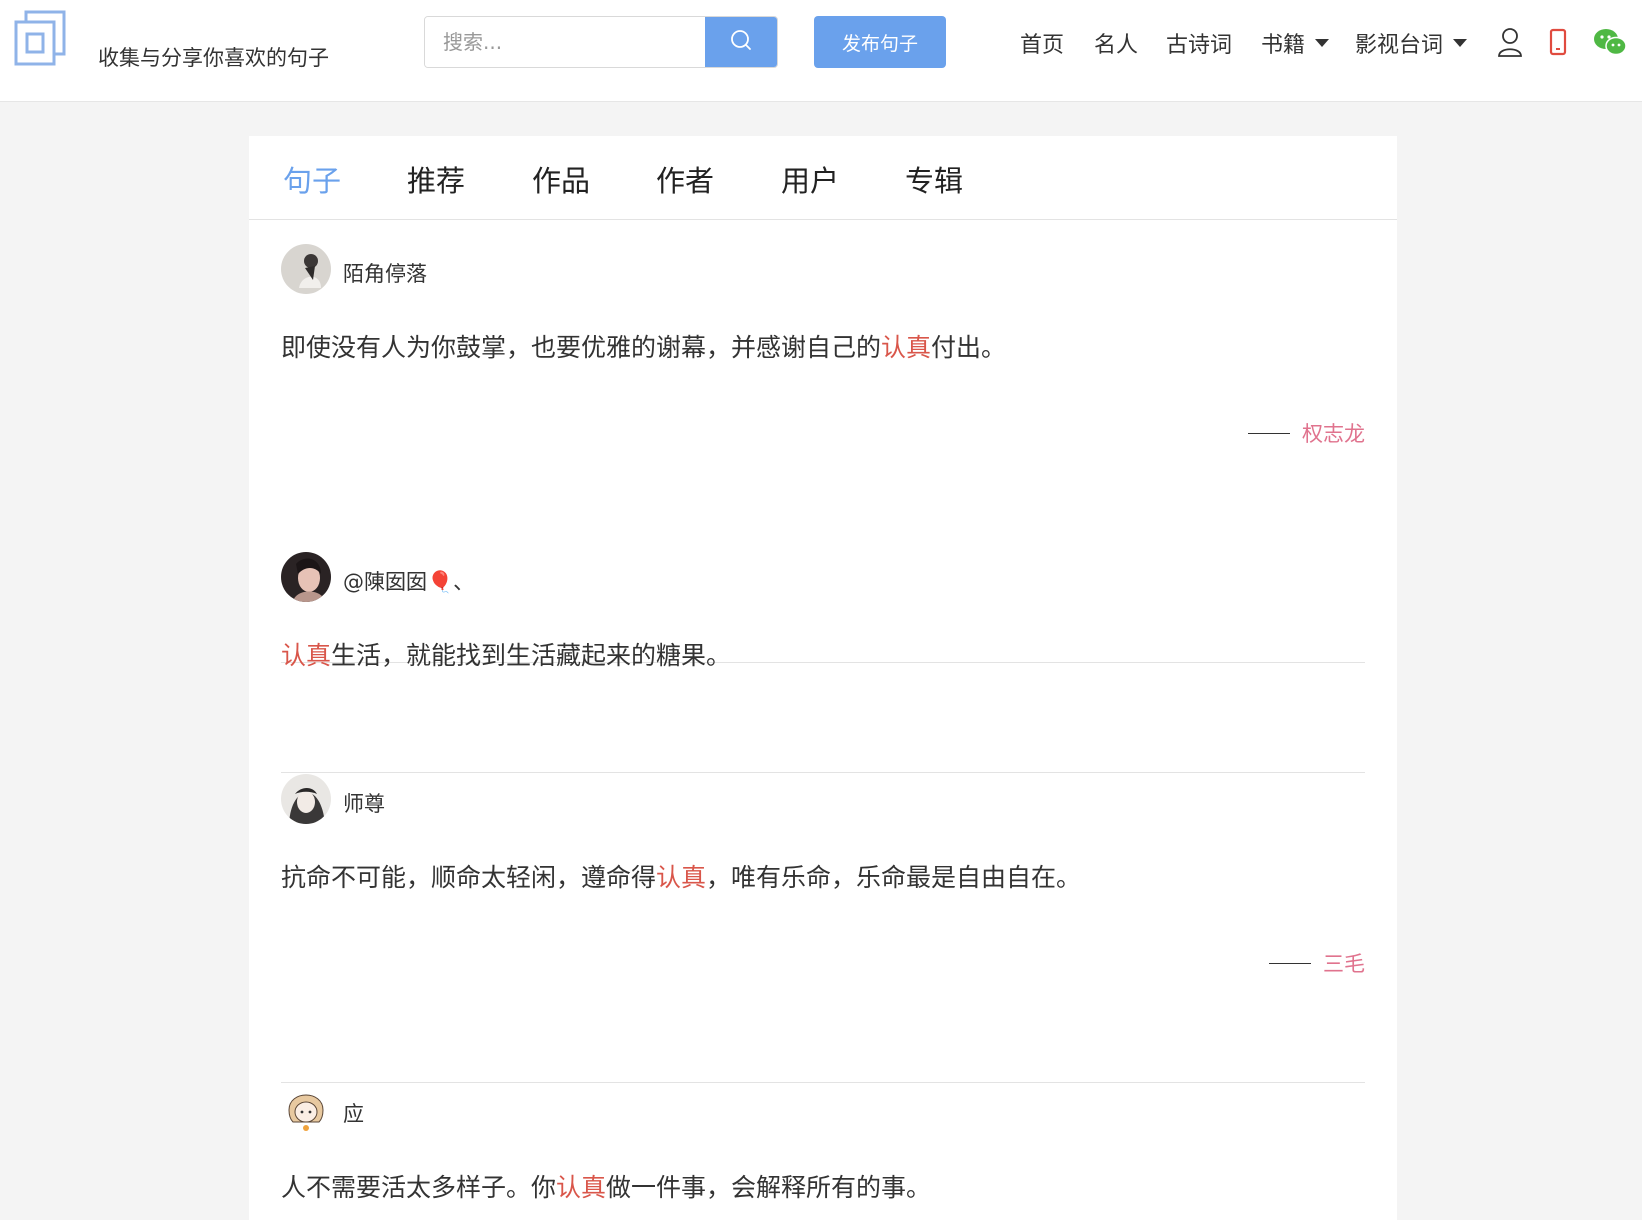 Image resolution: width=1642 pixels, height=1220 pixels. What do you see at coordinates (880, 42) in the screenshot?
I see `publish-sentence-button: 发布句子` at bounding box center [880, 42].